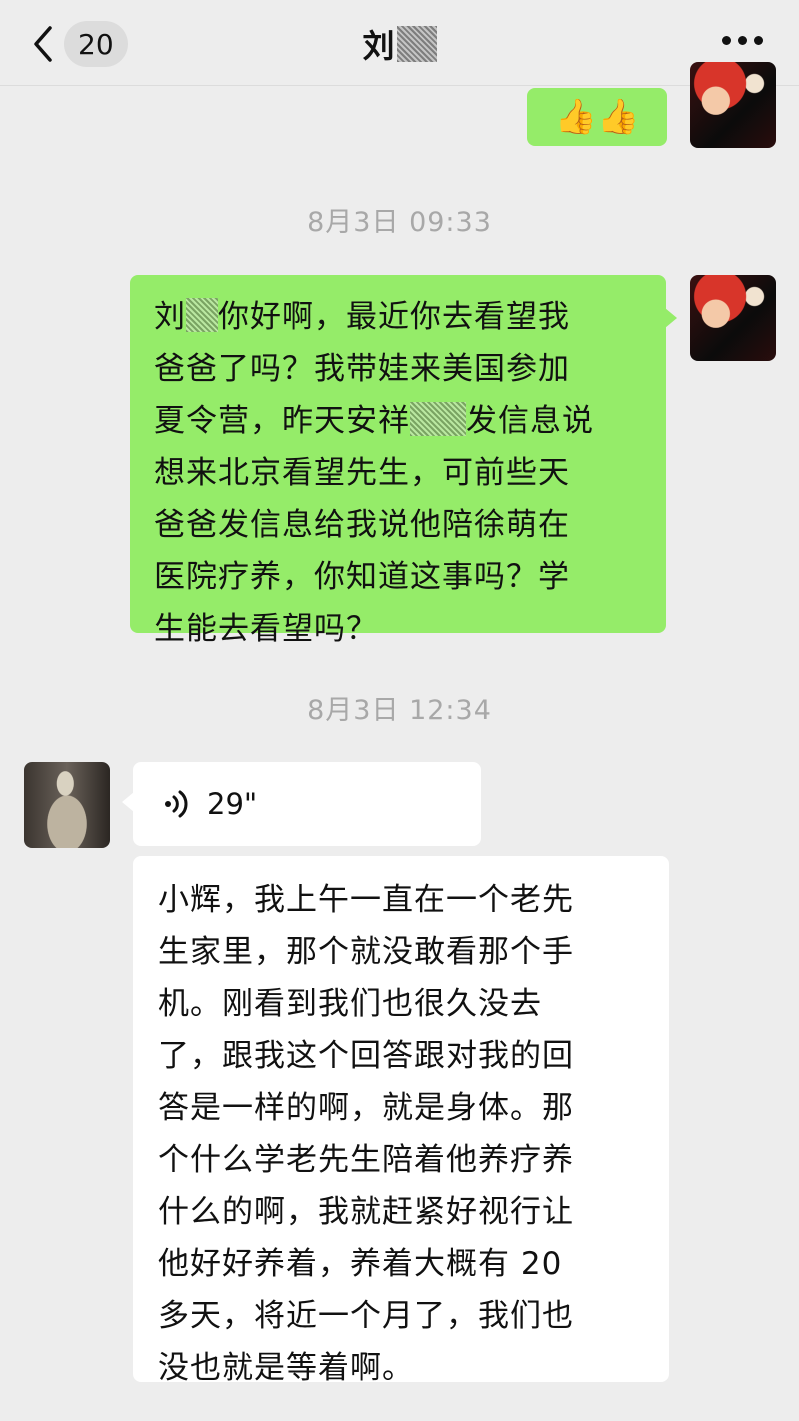 The image size is (799, 1421). What do you see at coordinates (176, 804) in the screenshot?
I see `voice-wave-icon` at bounding box center [176, 804].